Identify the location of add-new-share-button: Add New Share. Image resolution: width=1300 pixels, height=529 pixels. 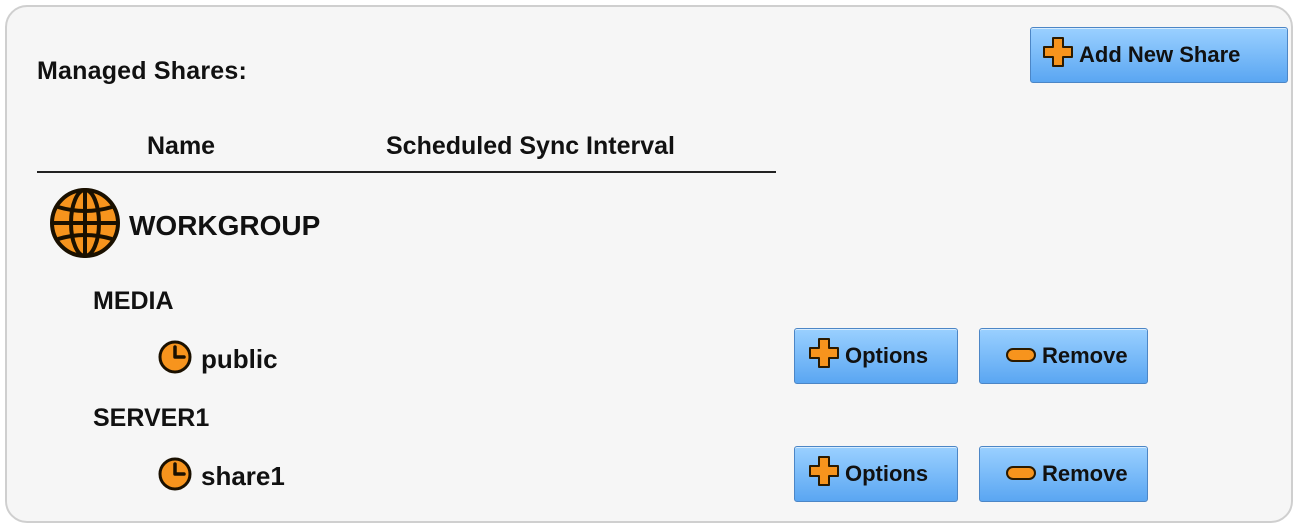
(1159, 55).